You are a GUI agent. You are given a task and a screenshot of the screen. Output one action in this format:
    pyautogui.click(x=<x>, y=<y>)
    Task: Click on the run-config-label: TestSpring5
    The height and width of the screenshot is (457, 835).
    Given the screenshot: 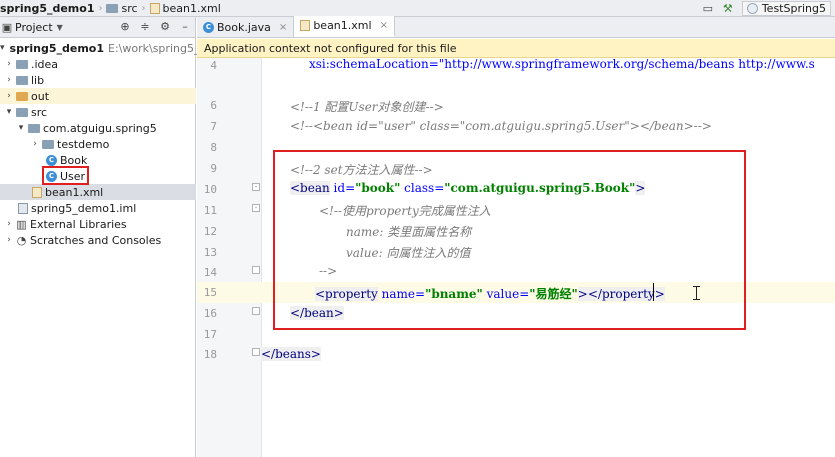 What is the action you would take?
    pyautogui.click(x=793, y=8)
    